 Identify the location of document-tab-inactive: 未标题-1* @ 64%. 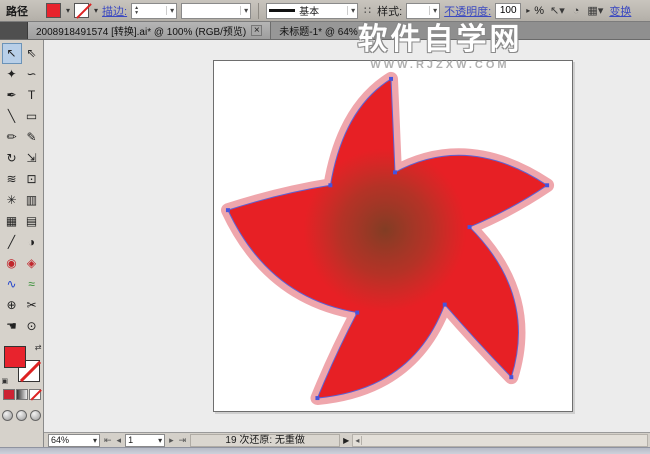
(319, 30).